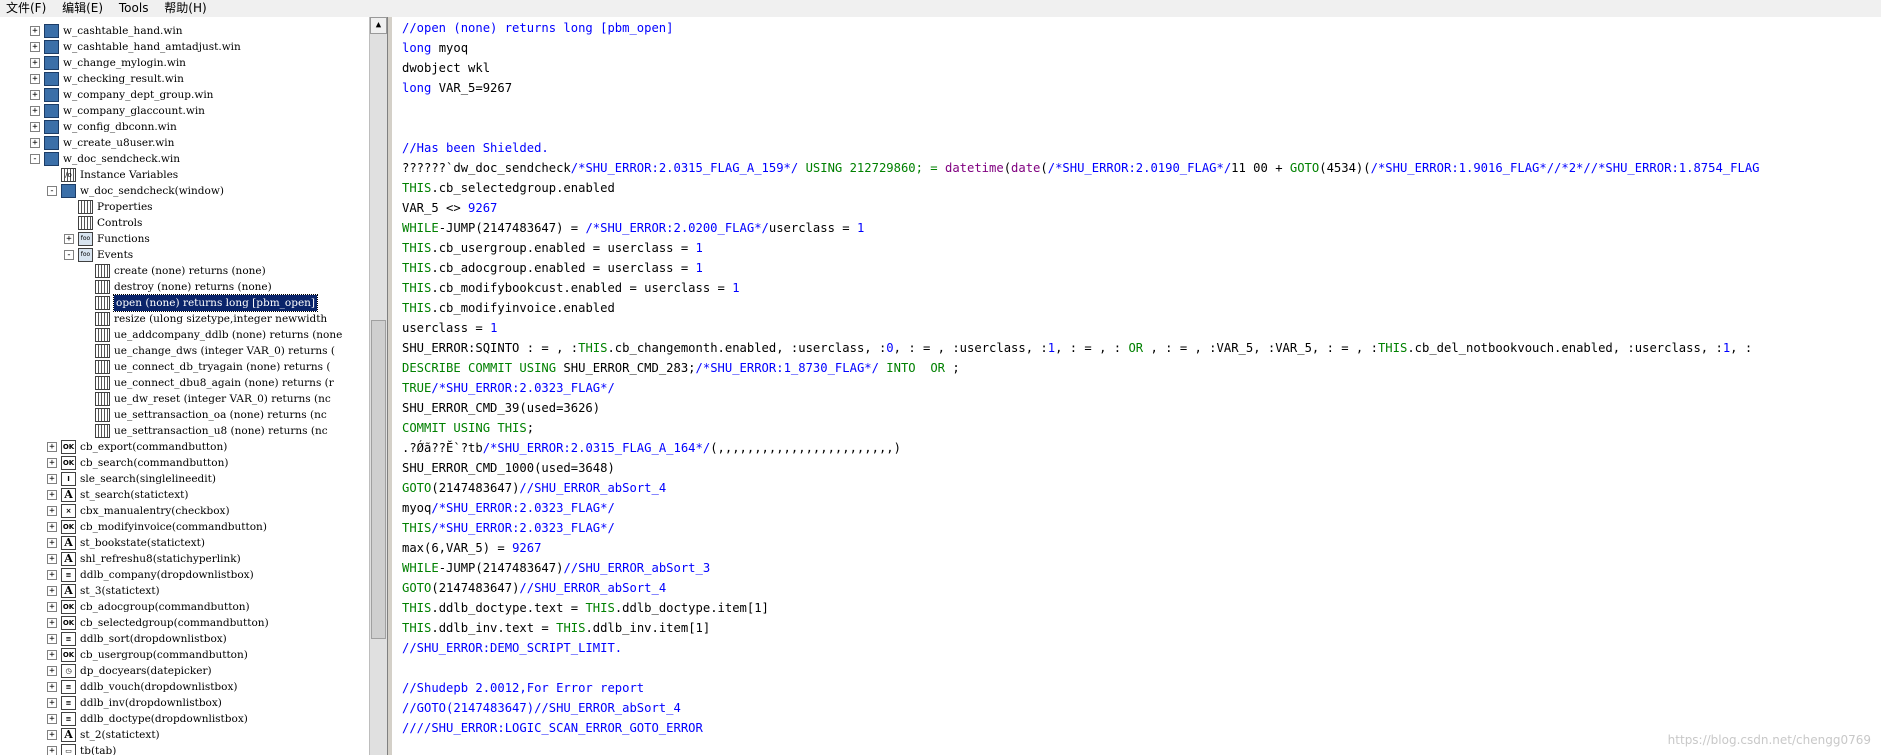 Image resolution: width=1881 pixels, height=755 pixels. I want to click on tree-node: ue_addcompany_ddlb (none) returns (none, so click(184, 335).